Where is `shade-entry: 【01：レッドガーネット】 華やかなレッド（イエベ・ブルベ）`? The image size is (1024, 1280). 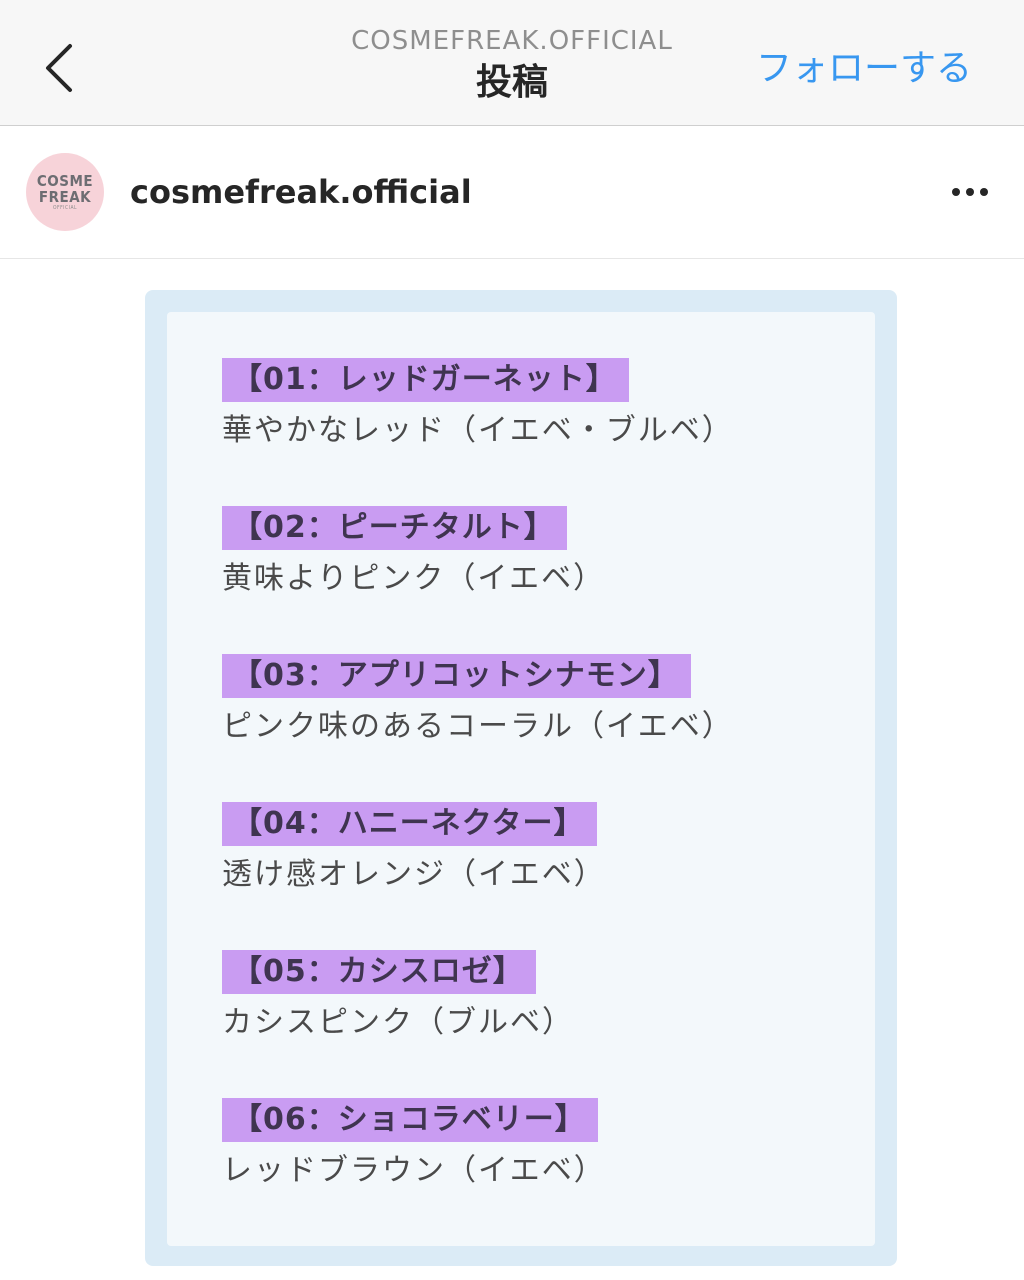
shade-entry: 【01：レッドガーネット】 華やかなレッド（イエベ・ブルベ） is located at coordinates (478, 404).